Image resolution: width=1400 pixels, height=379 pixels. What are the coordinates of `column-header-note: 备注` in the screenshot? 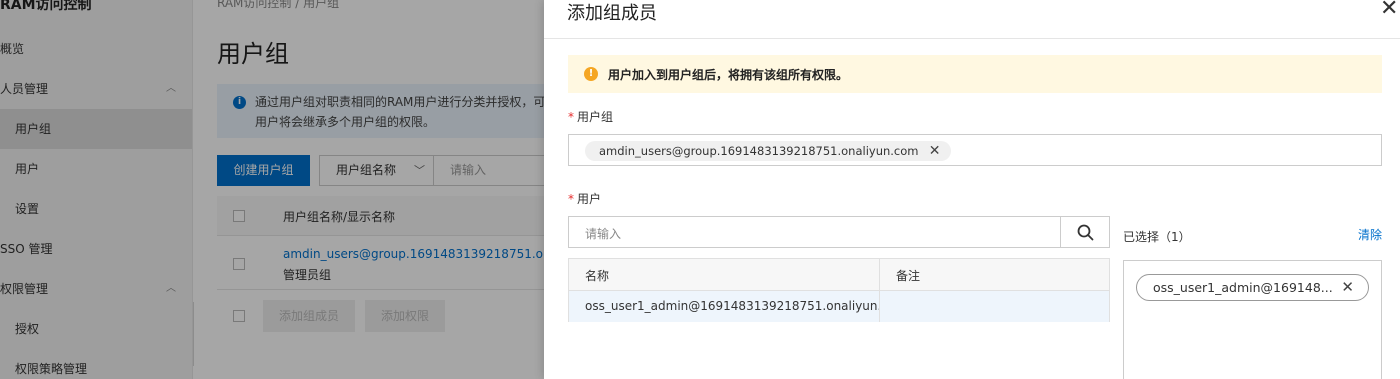 It's located at (994, 275).